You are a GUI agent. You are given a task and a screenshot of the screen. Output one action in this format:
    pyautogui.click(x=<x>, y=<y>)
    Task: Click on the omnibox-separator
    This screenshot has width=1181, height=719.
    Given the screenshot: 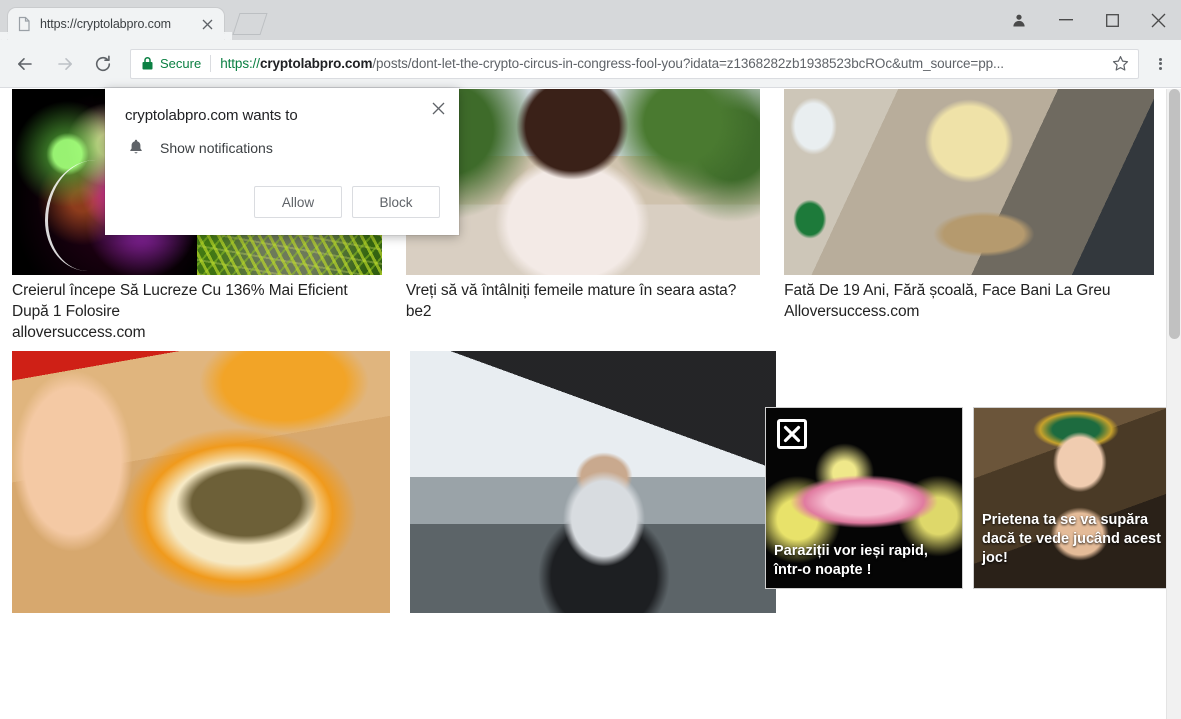 What is the action you would take?
    pyautogui.click(x=211, y=63)
    